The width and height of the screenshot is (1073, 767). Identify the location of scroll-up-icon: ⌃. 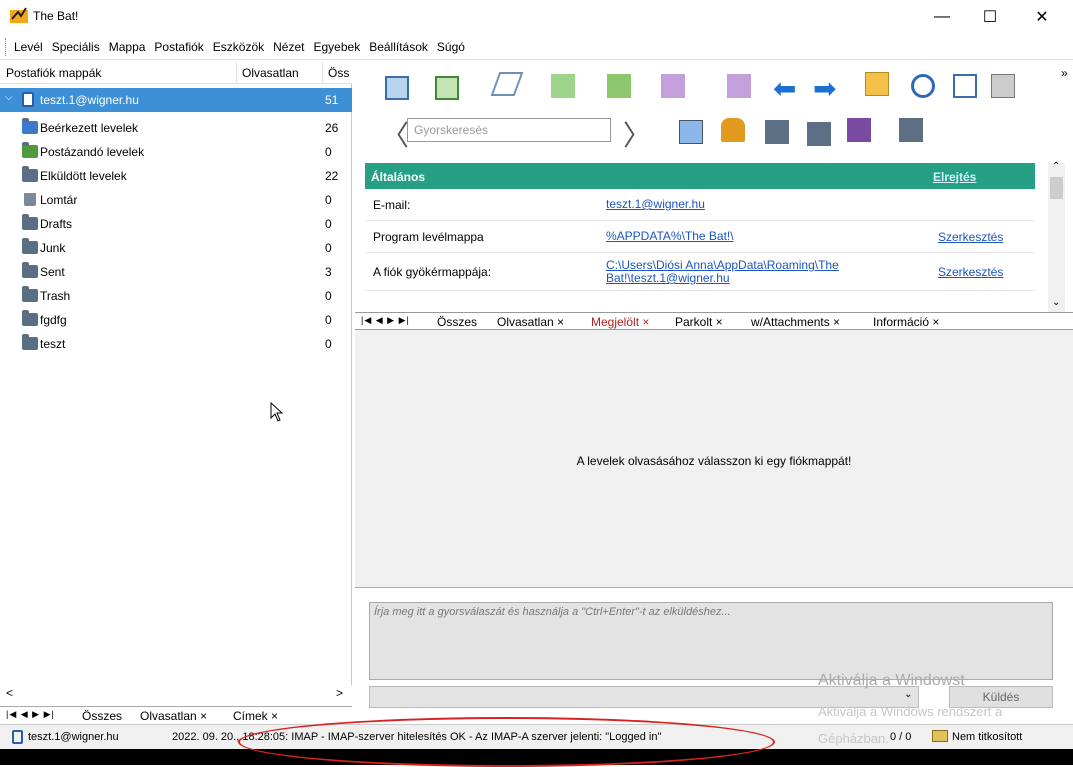
(1056, 166).